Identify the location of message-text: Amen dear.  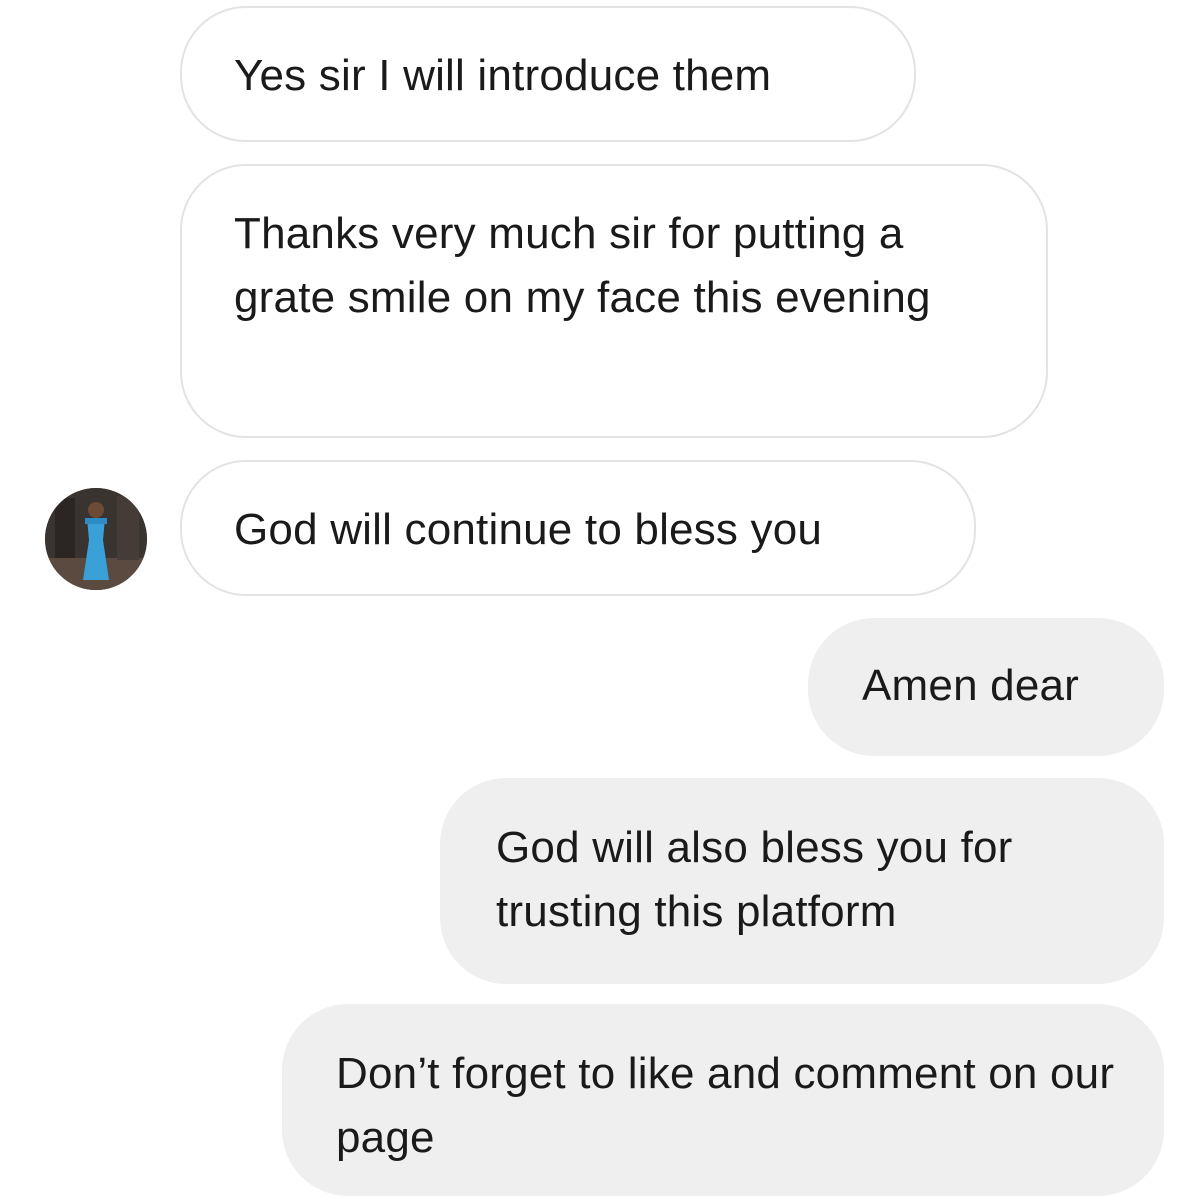
(971, 685).